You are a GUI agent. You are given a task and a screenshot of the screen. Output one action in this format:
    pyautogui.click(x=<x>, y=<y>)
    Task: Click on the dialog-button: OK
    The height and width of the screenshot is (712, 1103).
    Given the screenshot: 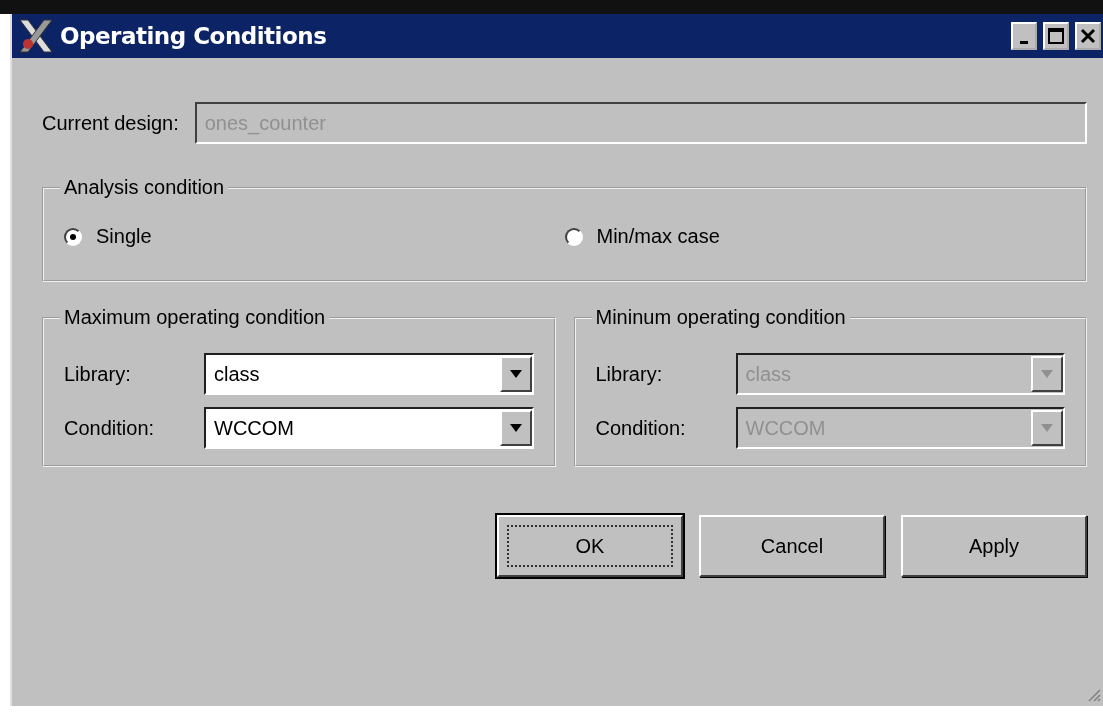 What is the action you would take?
    pyautogui.click(x=590, y=546)
    